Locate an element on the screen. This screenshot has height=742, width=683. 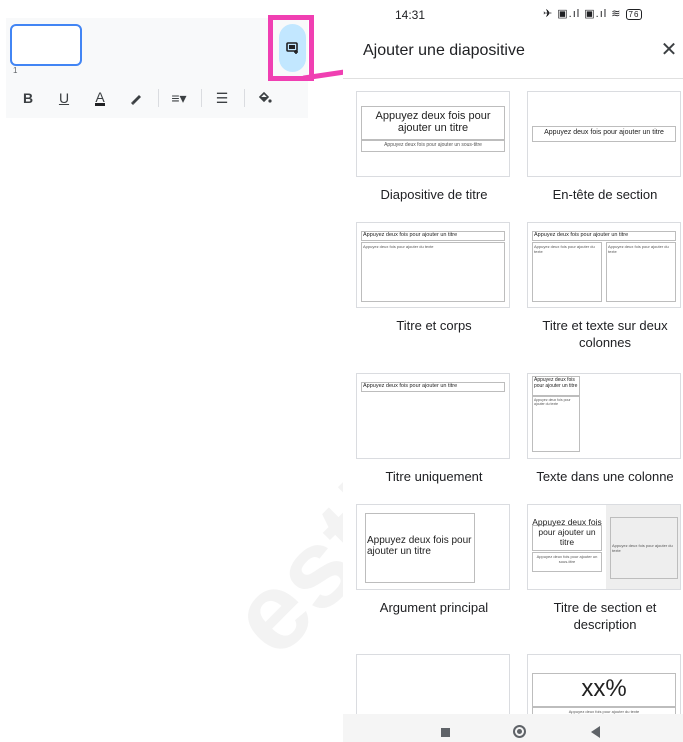
paint-bucket-icon is located at coordinates (265, 97).